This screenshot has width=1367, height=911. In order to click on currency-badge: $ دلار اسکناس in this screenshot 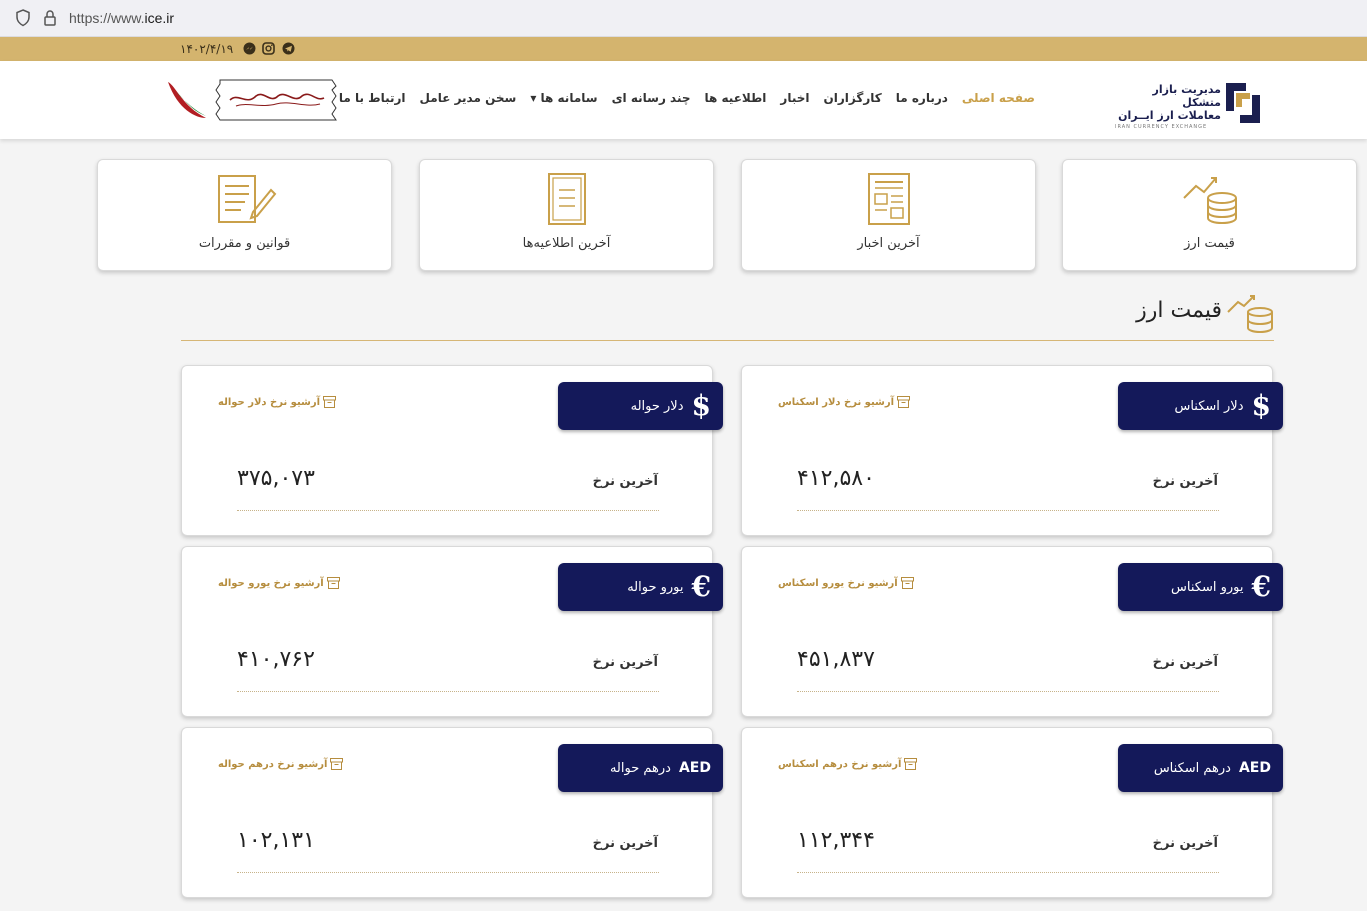, I will do `click(1200, 406)`.